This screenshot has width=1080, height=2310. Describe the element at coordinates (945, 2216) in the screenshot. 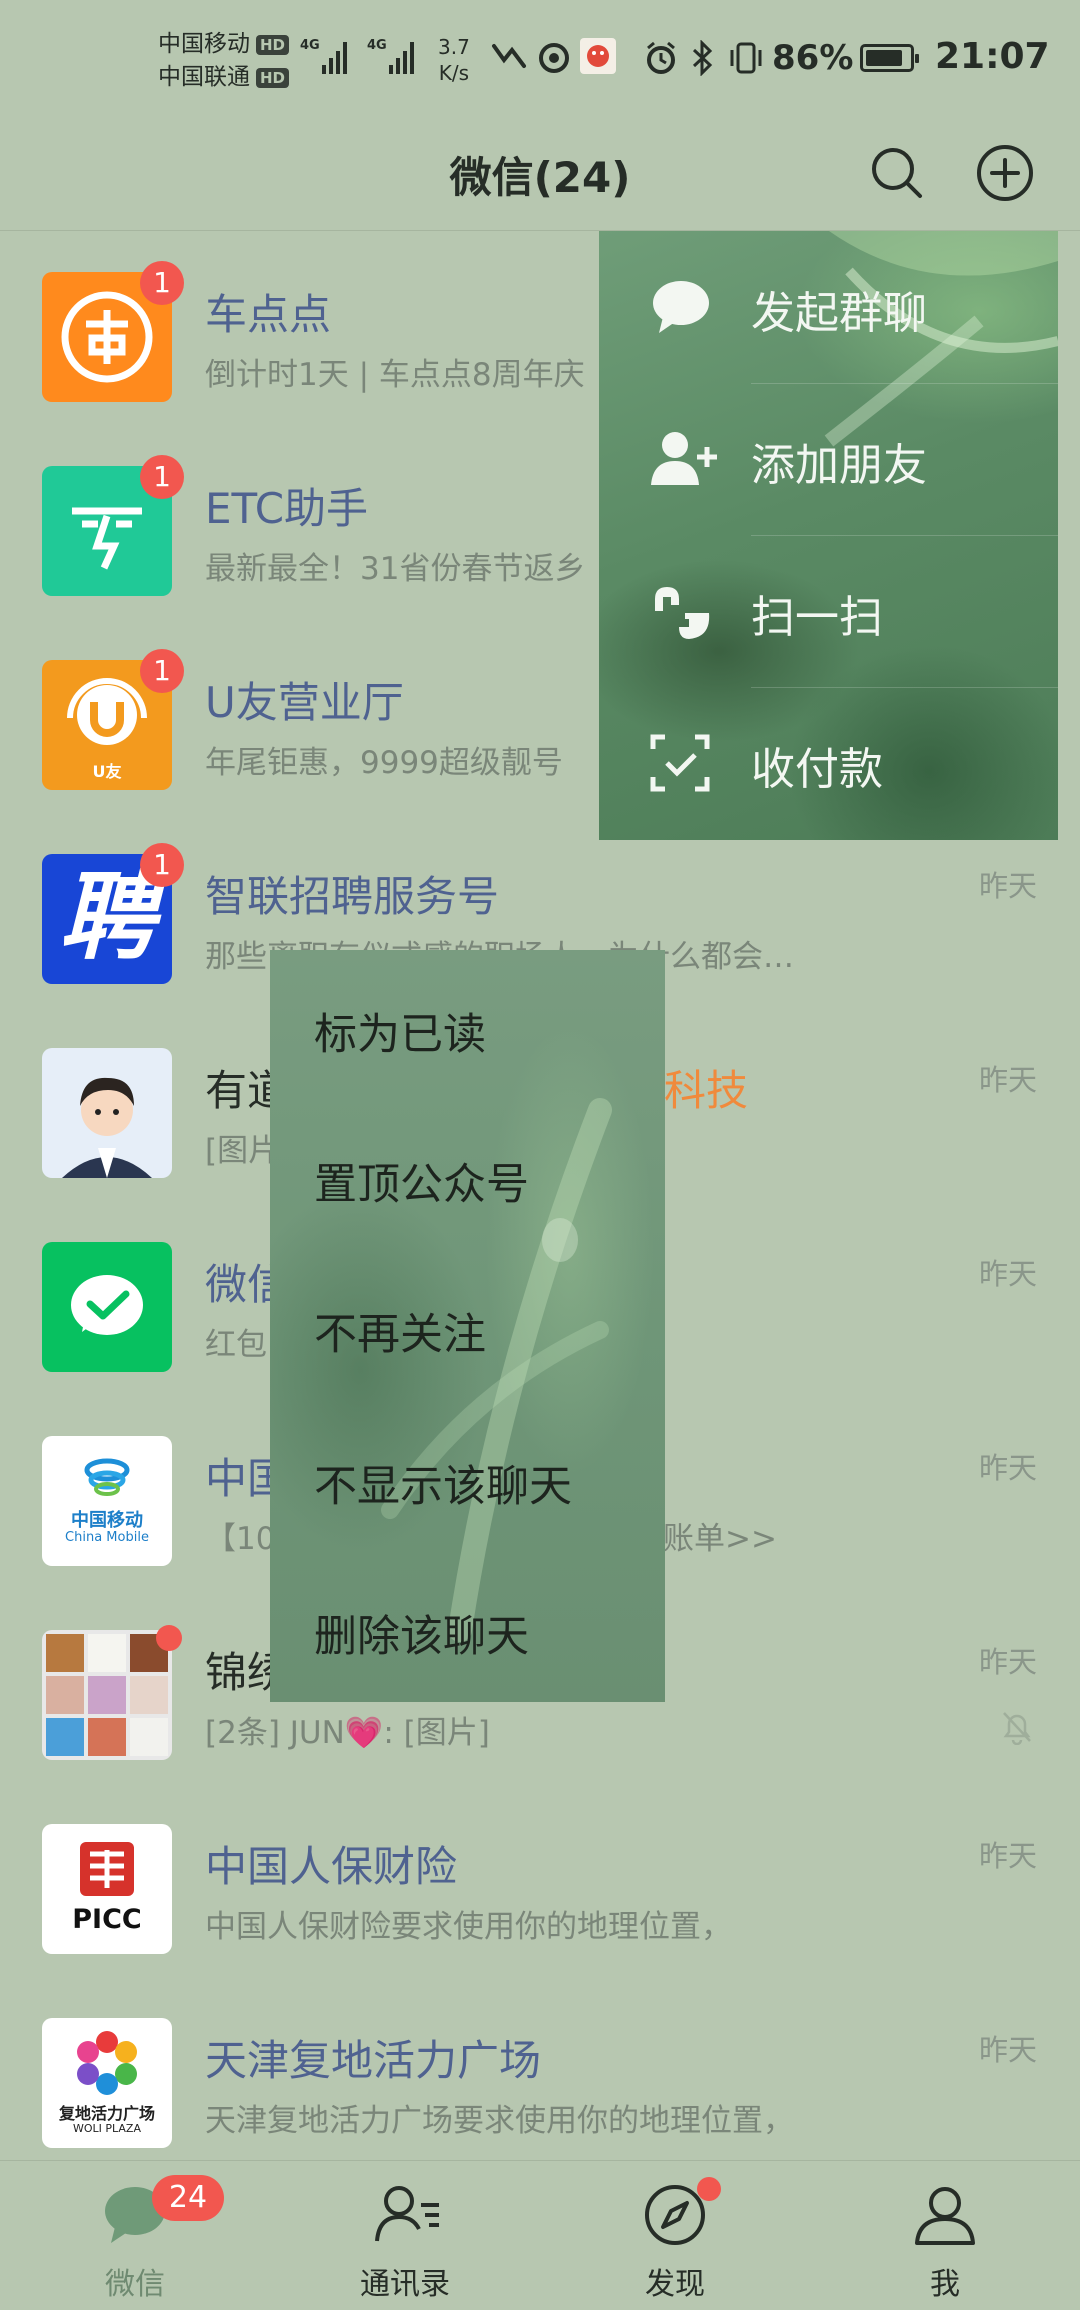

I see `person-icon` at that location.